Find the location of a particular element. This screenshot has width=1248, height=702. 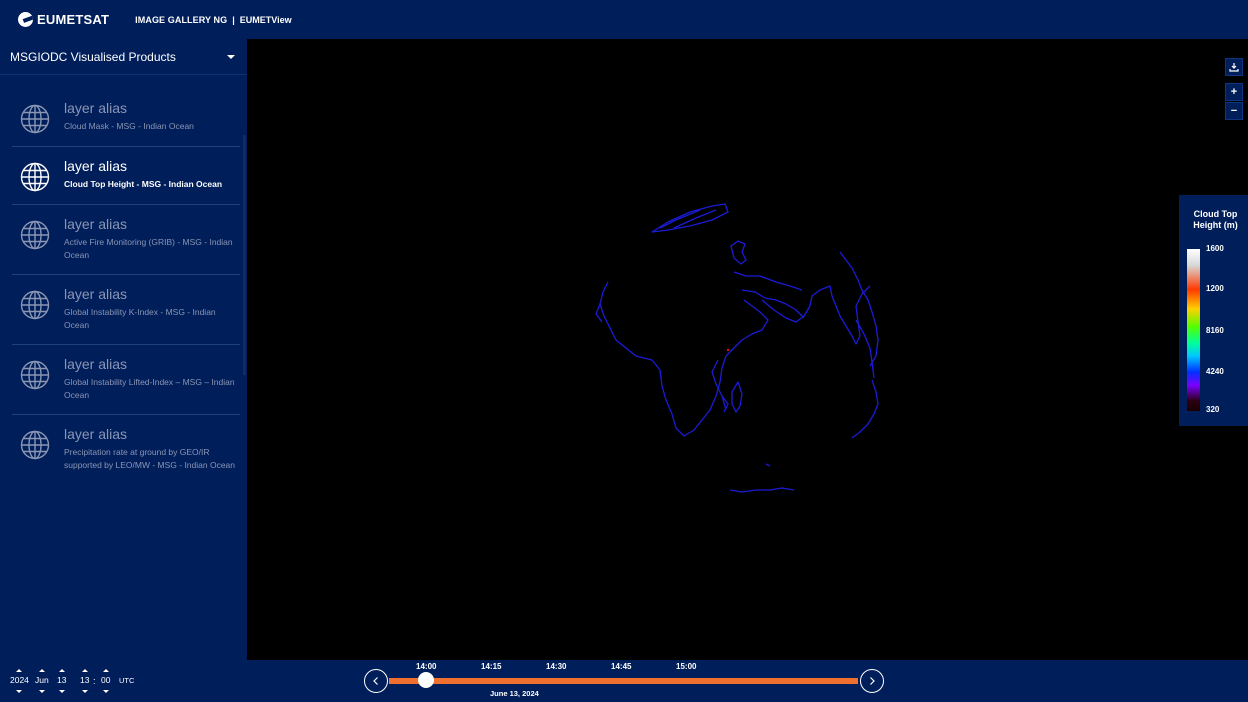

legend-tick: 320 is located at coordinates (1213, 409).